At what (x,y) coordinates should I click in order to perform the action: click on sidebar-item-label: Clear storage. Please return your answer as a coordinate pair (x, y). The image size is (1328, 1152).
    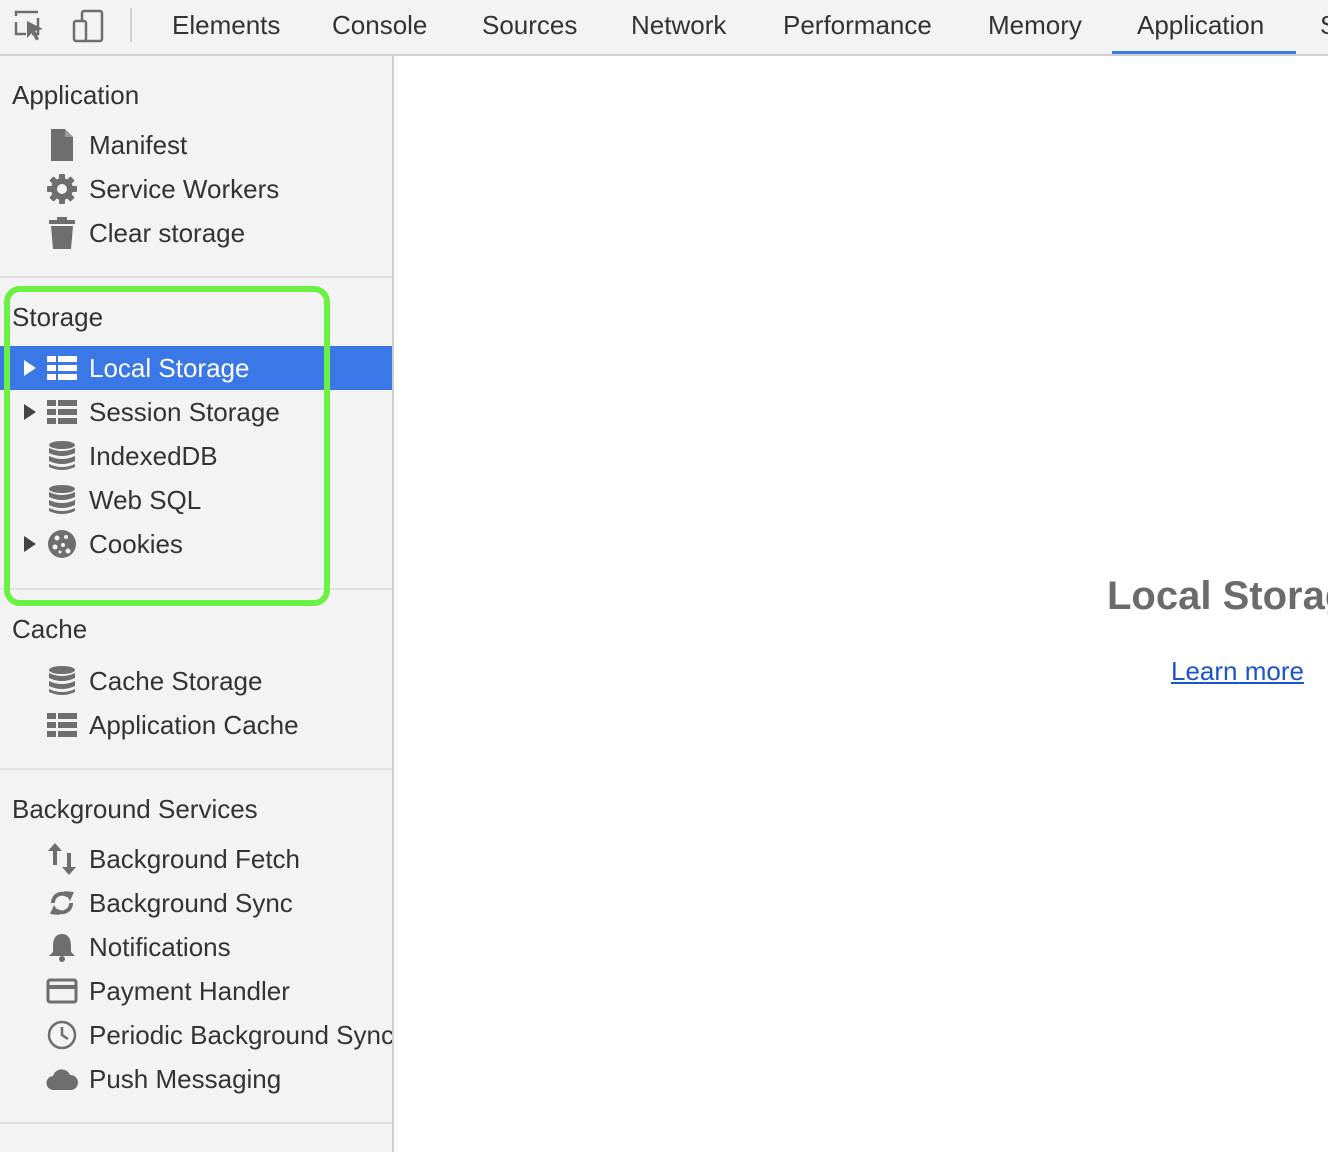
    Looking at the image, I should click on (167, 233).